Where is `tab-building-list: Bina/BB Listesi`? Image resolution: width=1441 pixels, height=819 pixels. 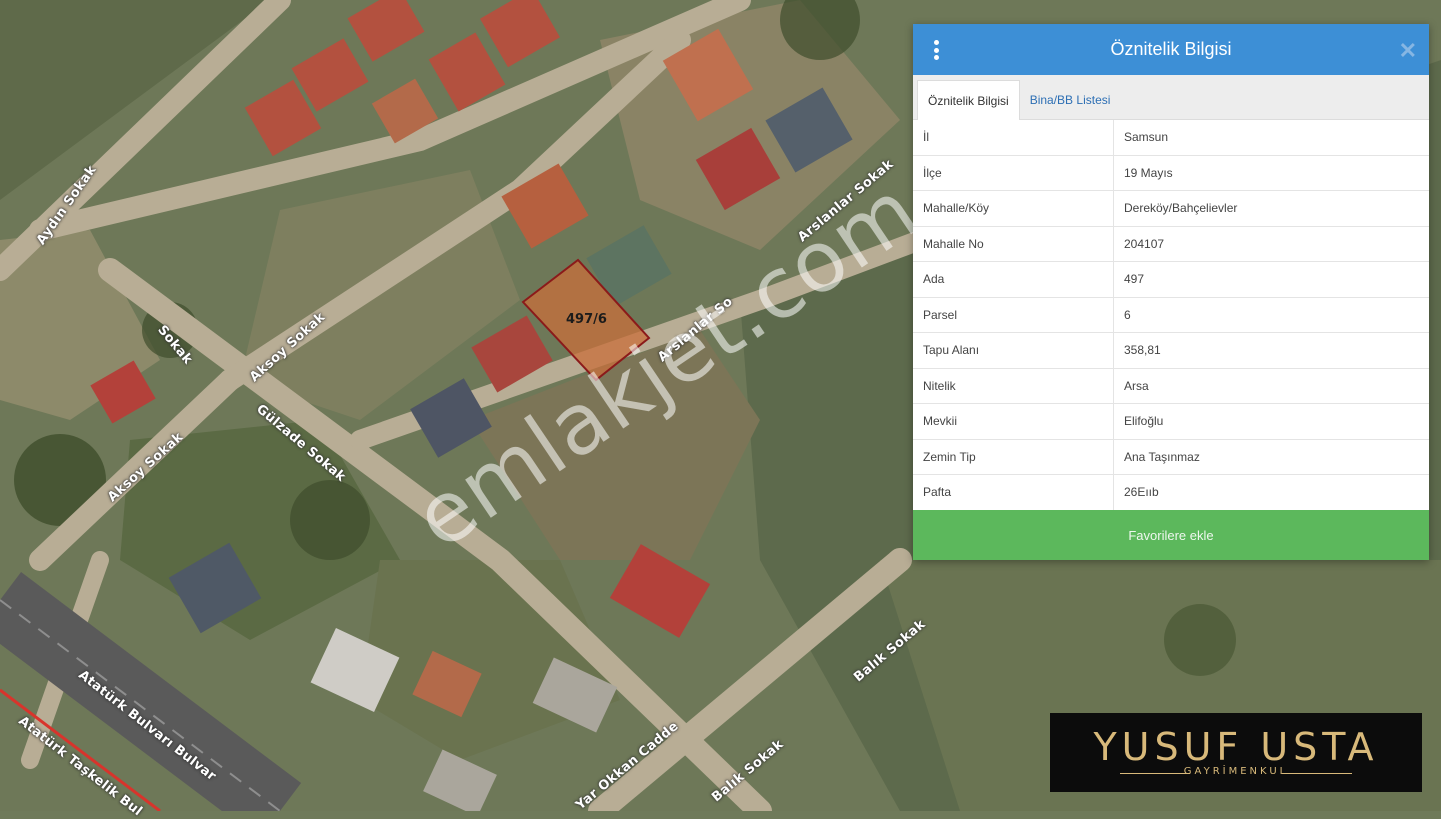 tab-building-list: Bina/BB Listesi is located at coordinates (1070, 100).